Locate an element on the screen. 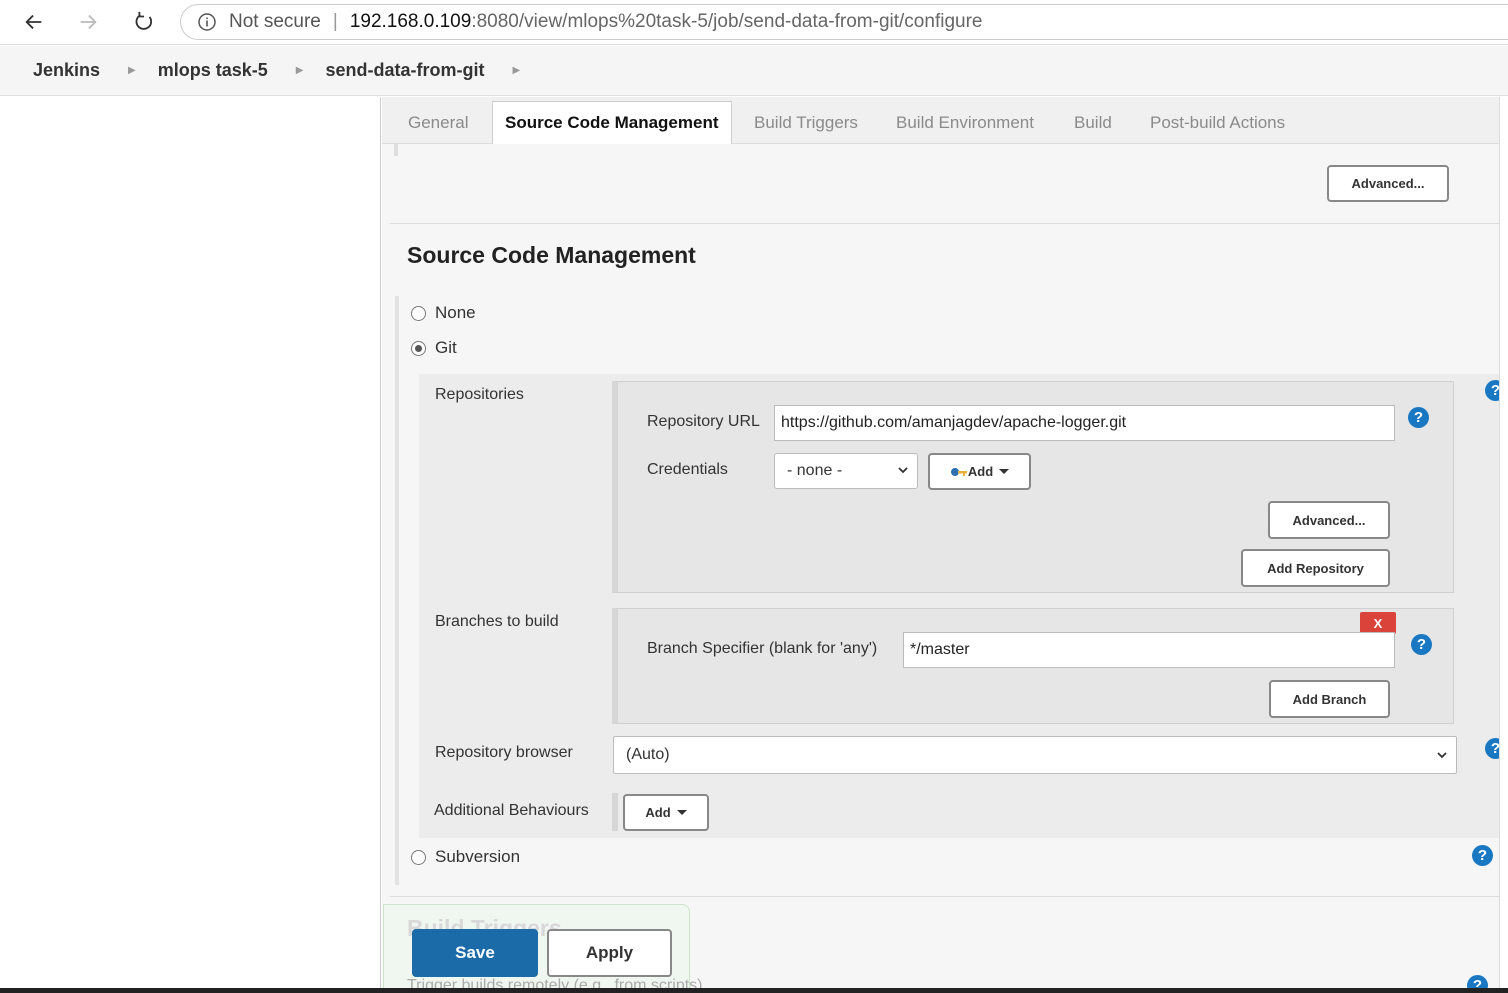 Image resolution: width=1508 pixels, height=993 pixels. credentials-label: Credentials is located at coordinates (687, 469).